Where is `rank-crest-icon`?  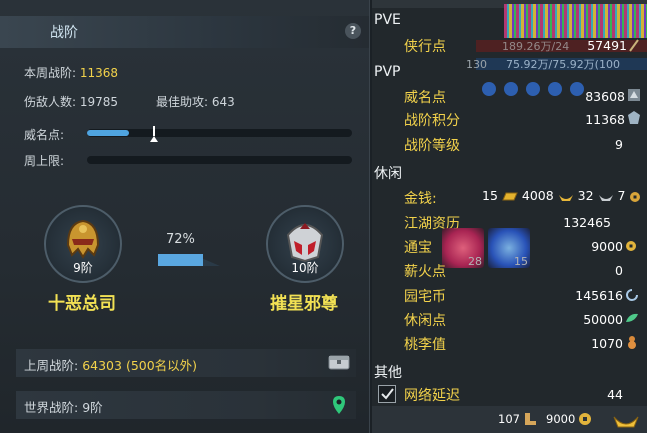 rank-crest-icon is located at coordinates (634, 117).